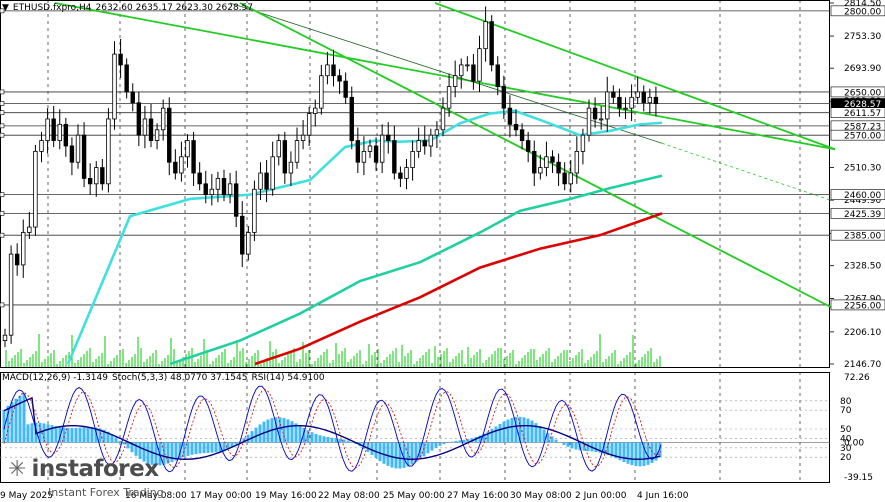 Image resolution: width=885 pixels, height=502 pixels. Describe the element at coordinates (288, 378) in the screenshot. I see `rsi-label: RSI(14) 54.9100` at that location.